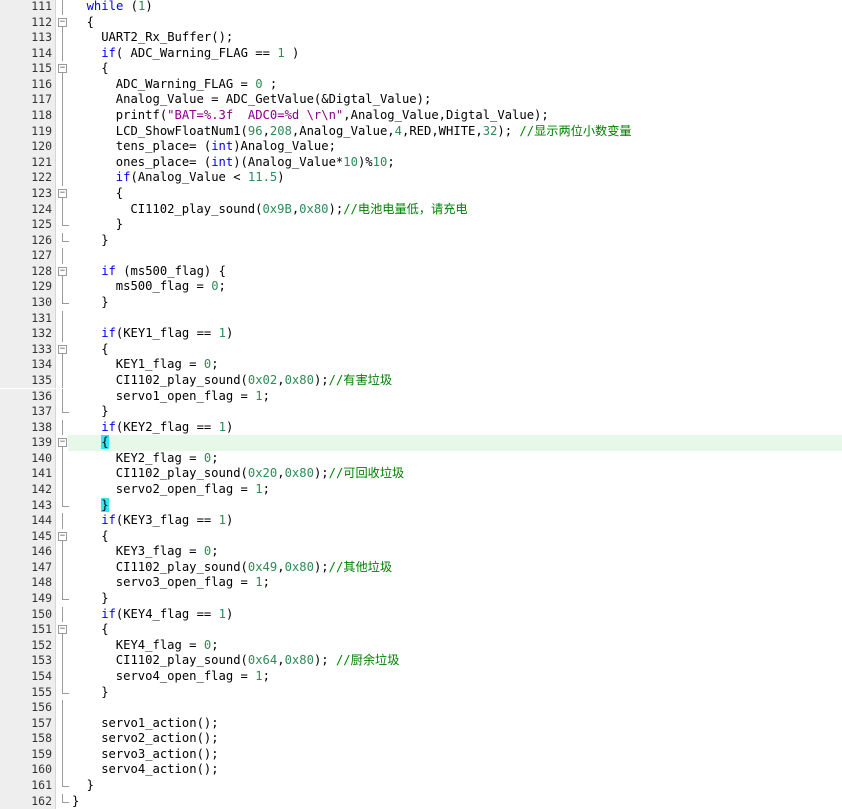  What do you see at coordinates (255, 130) in the screenshot?
I see `code-token: 96` at bounding box center [255, 130].